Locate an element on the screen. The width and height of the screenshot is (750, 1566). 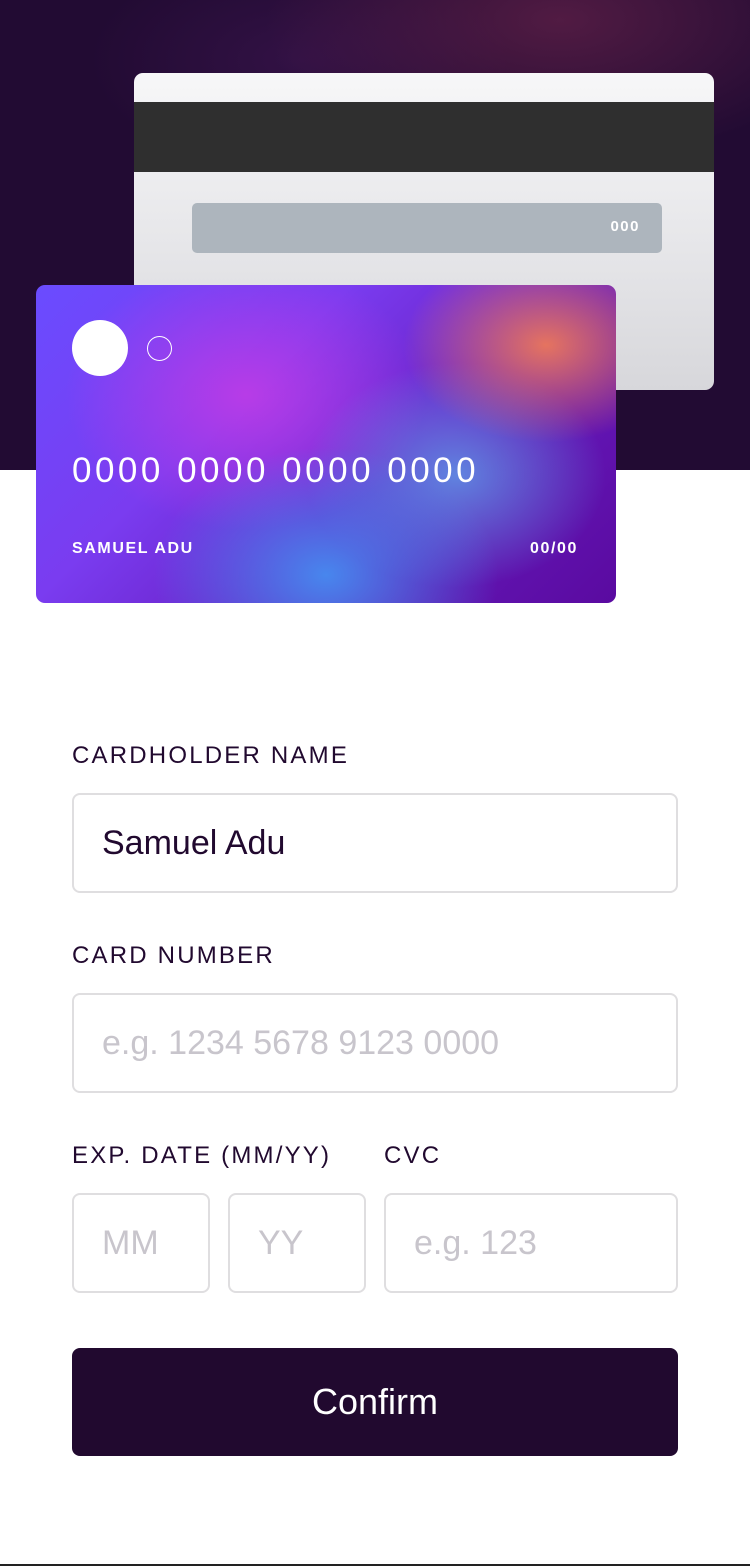
card-logo-outline-circle-icon is located at coordinates (159, 348).